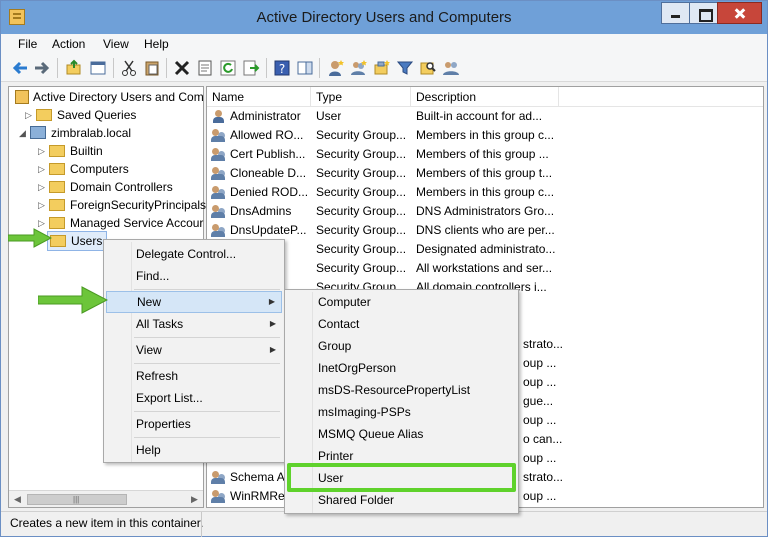 This screenshot has height=537, width=768. What do you see at coordinates (116, 44) in the screenshot?
I see `menu-view: View` at bounding box center [116, 44].